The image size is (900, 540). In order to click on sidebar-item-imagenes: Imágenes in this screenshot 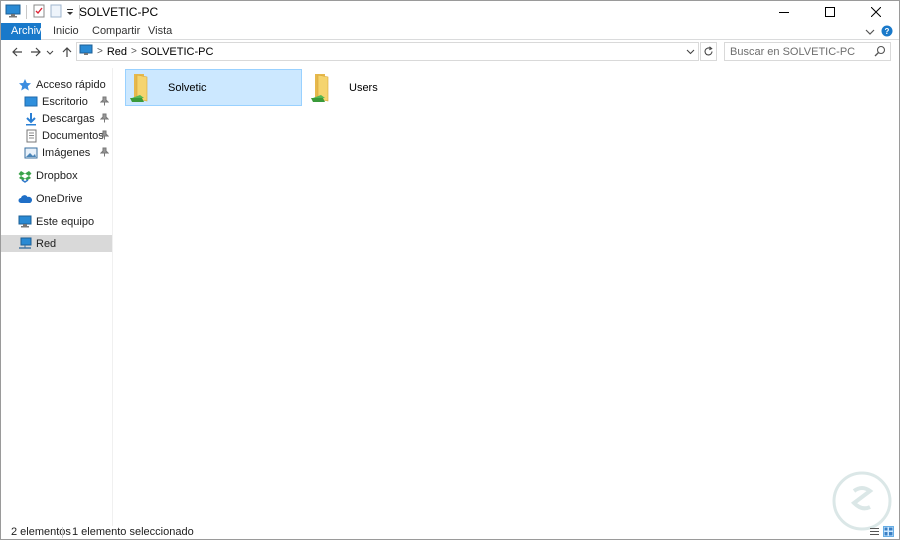, I will do `click(56, 152)`.